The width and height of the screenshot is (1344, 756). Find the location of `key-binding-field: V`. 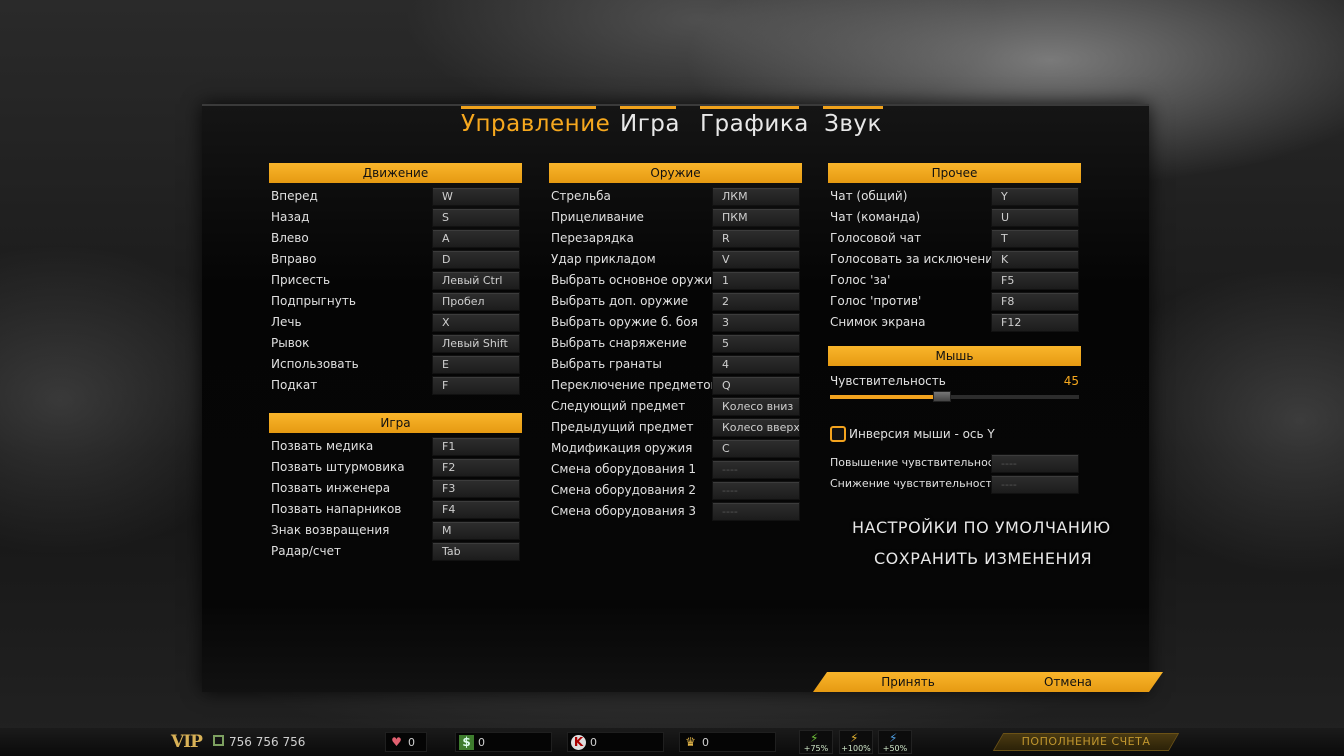

key-binding-field: V is located at coordinates (756, 259).